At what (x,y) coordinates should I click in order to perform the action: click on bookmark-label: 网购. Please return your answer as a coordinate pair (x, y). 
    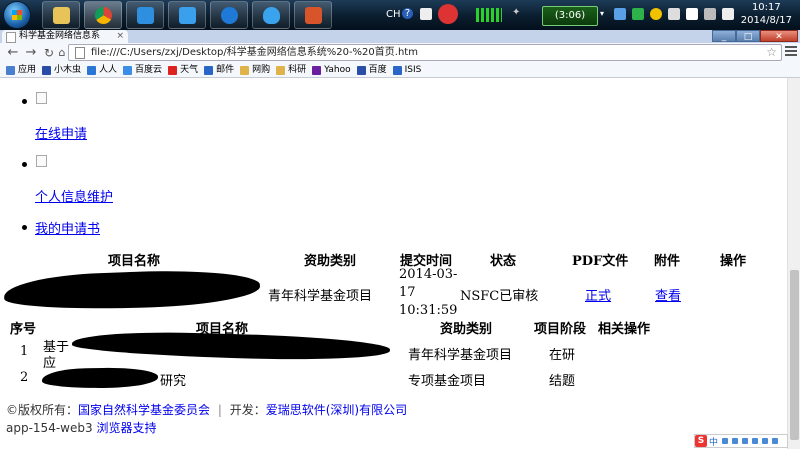
    Looking at the image, I should click on (261, 70).